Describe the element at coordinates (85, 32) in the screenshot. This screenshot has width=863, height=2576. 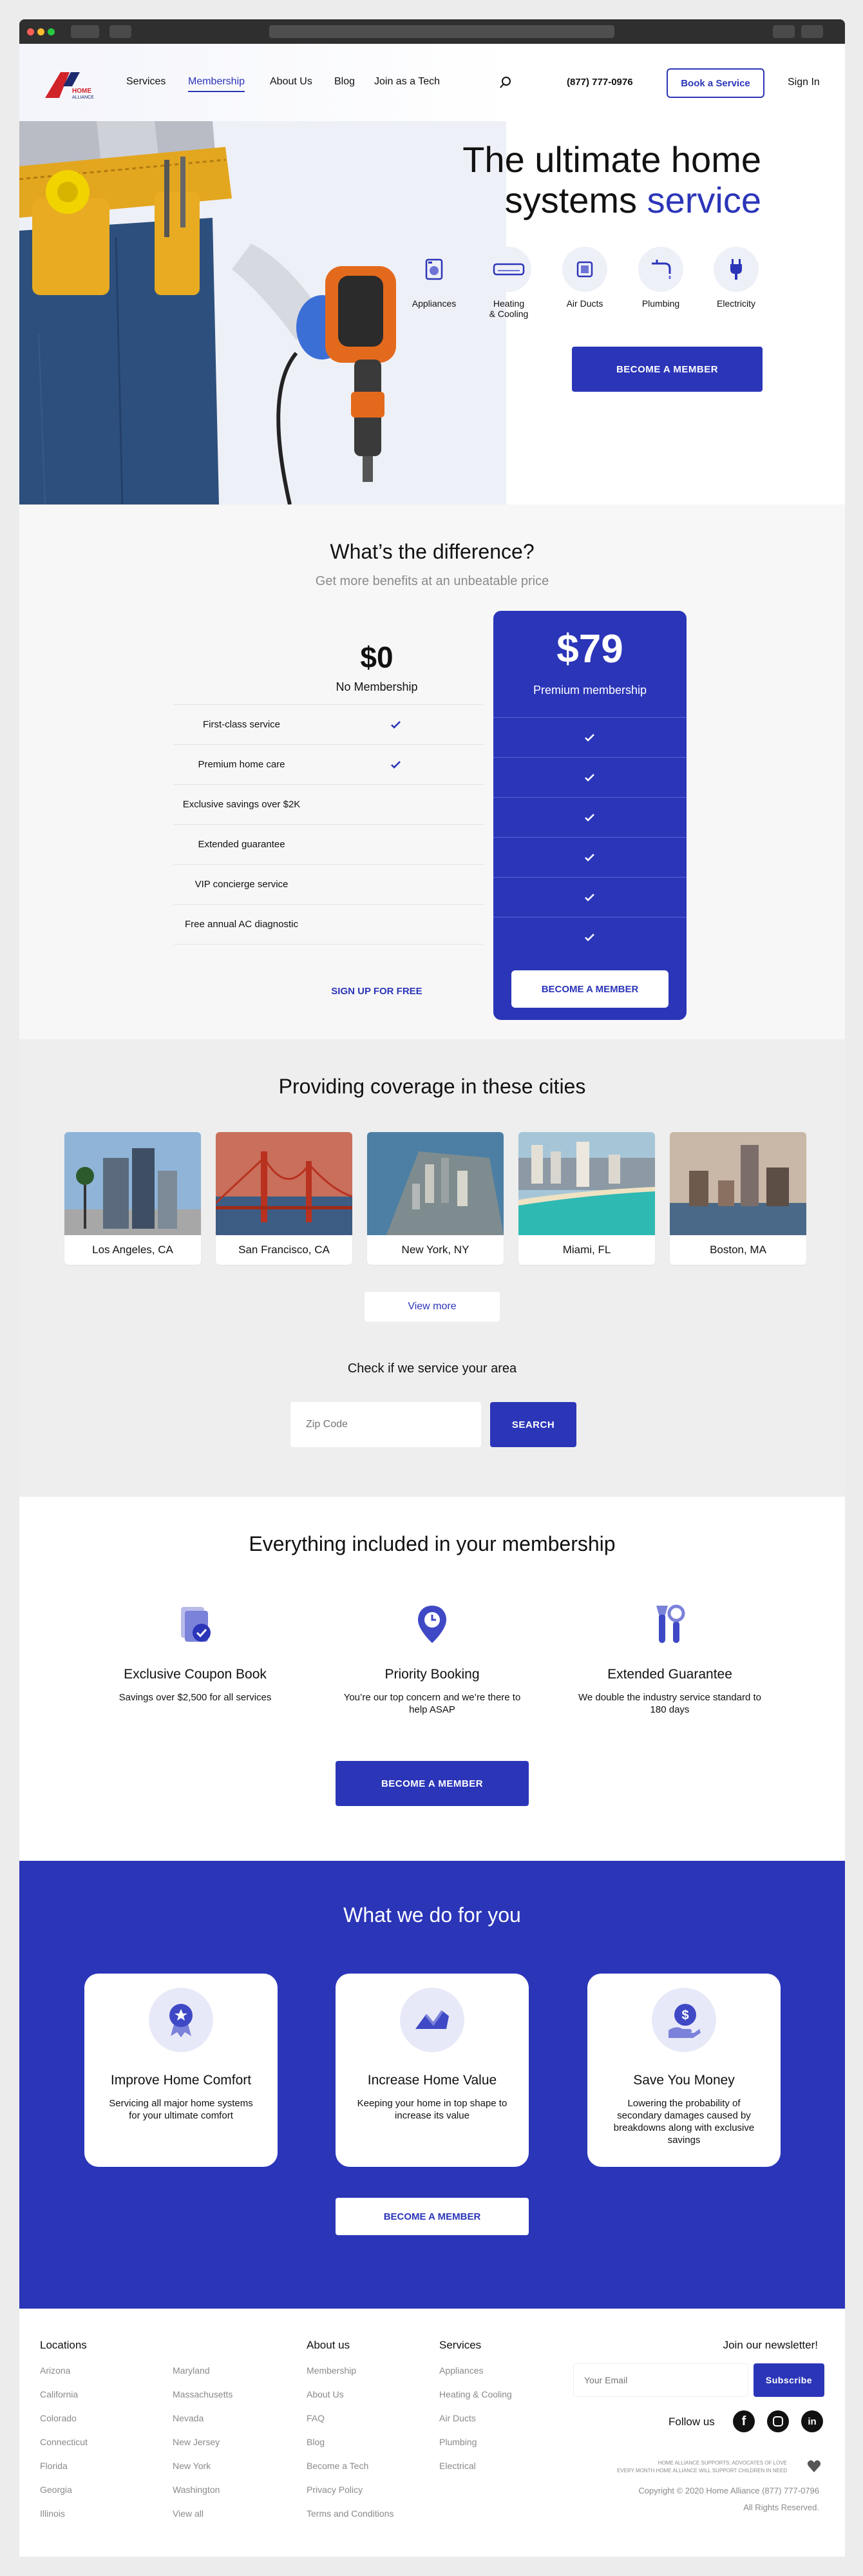
I see `back-forward-buttons` at that location.